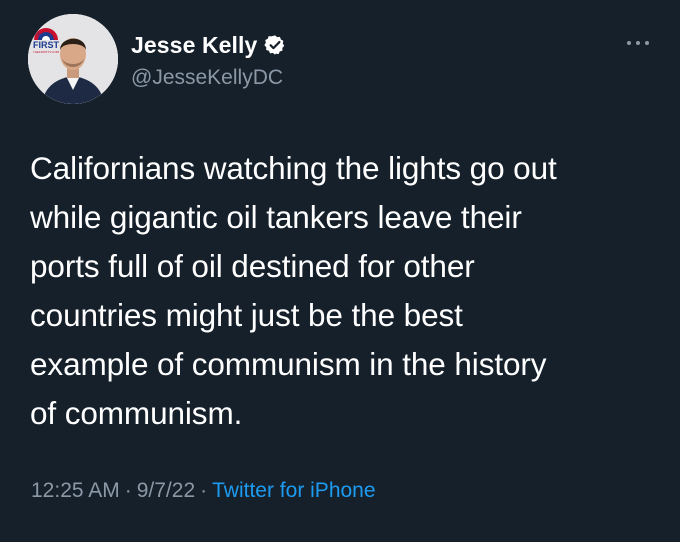 The image size is (680, 542). I want to click on avatar-image: THE FIRST THEFIRSTTV.COM, so click(73, 59).